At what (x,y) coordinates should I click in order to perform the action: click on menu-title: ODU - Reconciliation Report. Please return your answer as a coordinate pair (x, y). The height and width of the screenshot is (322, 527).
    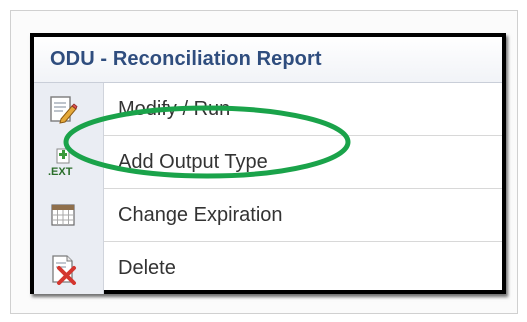
    Looking at the image, I should click on (186, 59).